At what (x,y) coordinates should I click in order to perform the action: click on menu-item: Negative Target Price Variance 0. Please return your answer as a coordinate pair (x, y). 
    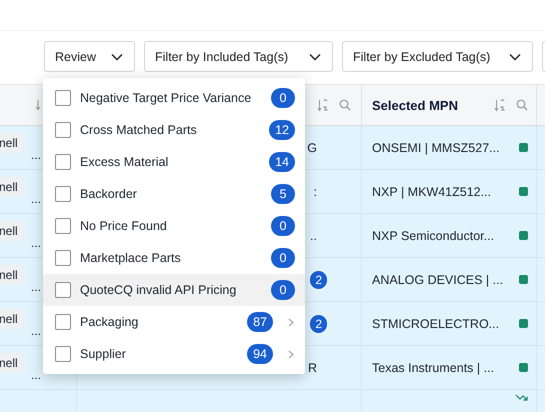
    Looking at the image, I should click on (174, 98).